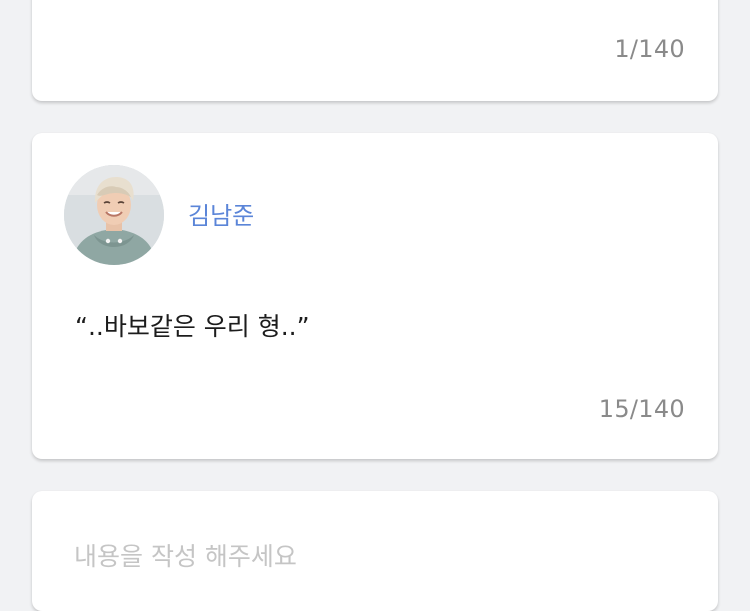 The width and height of the screenshot is (750, 611). What do you see at coordinates (641, 409) in the screenshot?
I see `character-counter: 15/140` at bounding box center [641, 409].